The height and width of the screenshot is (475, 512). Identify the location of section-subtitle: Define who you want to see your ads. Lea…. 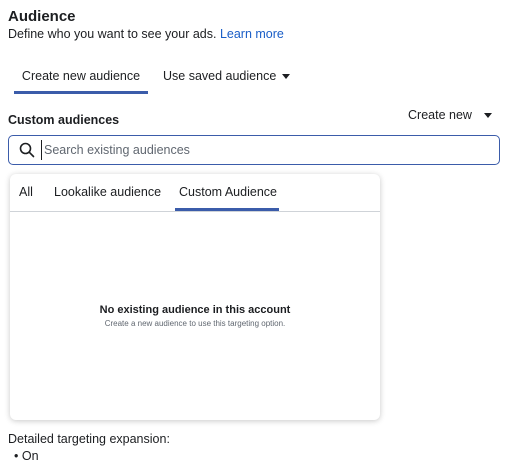
(146, 34).